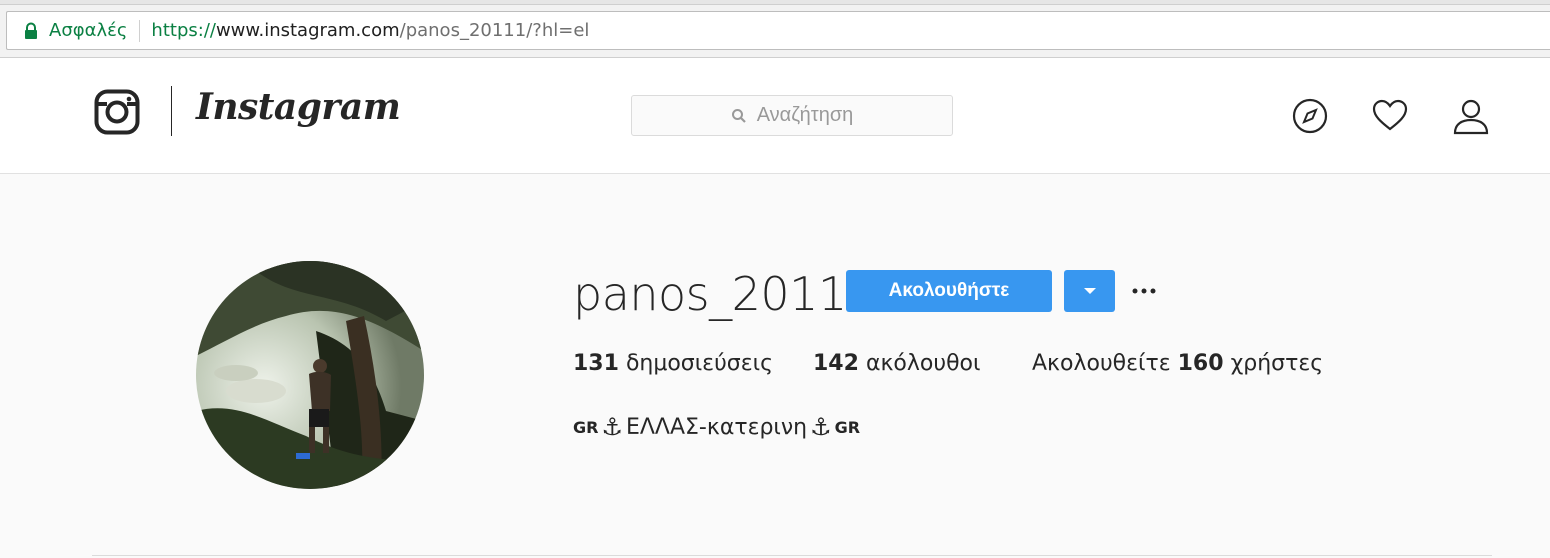 This screenshot has height=558, width=1550. What do you see at coordinates (298, 107) in the screenshot?
I see `instagram-wordmark: Instagram` at bounding box center [298, 107].